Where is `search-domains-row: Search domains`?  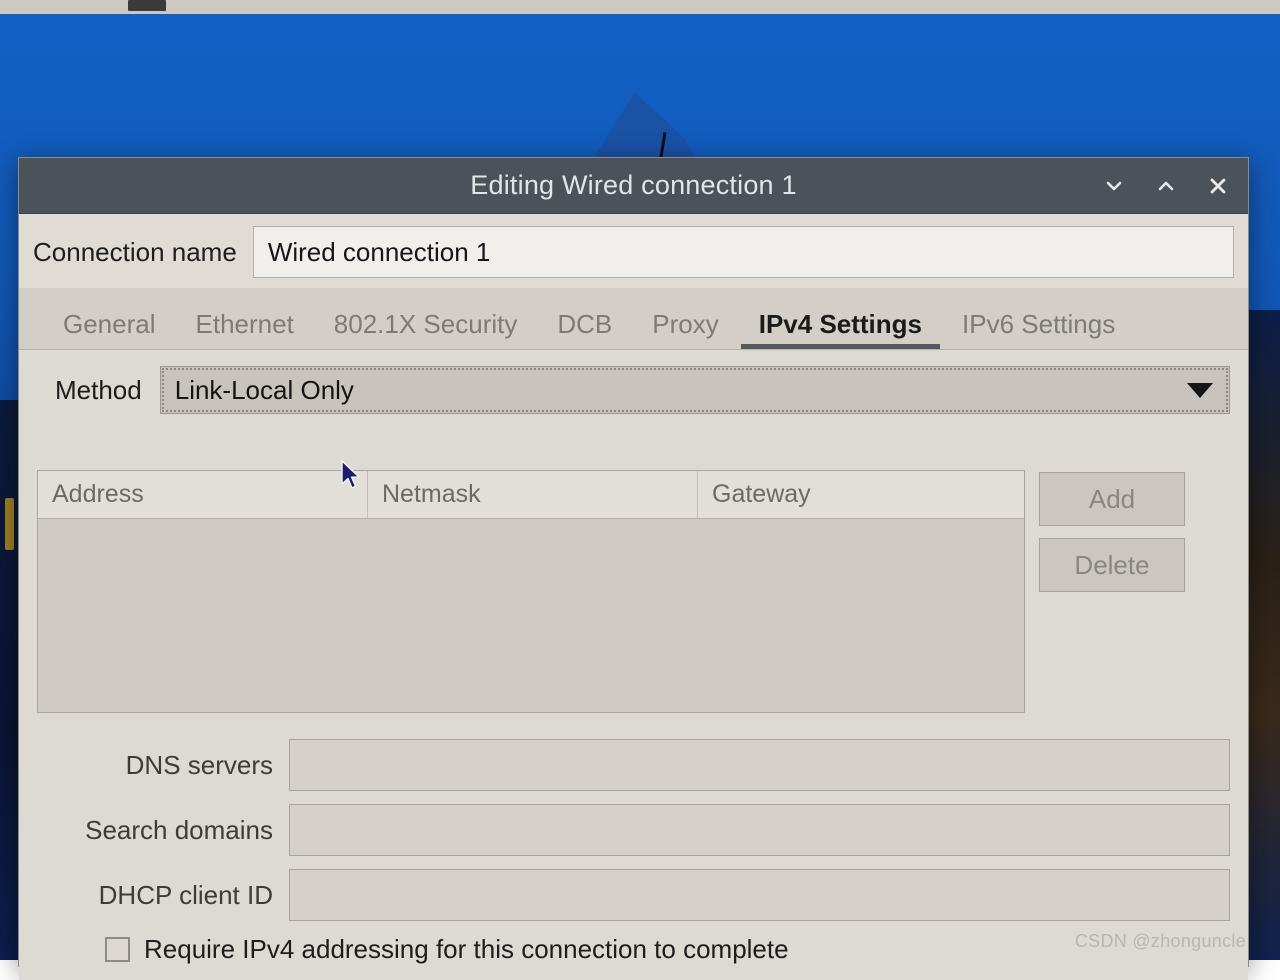 search-domains-row: Search domains is located at coordinates (633, 830).